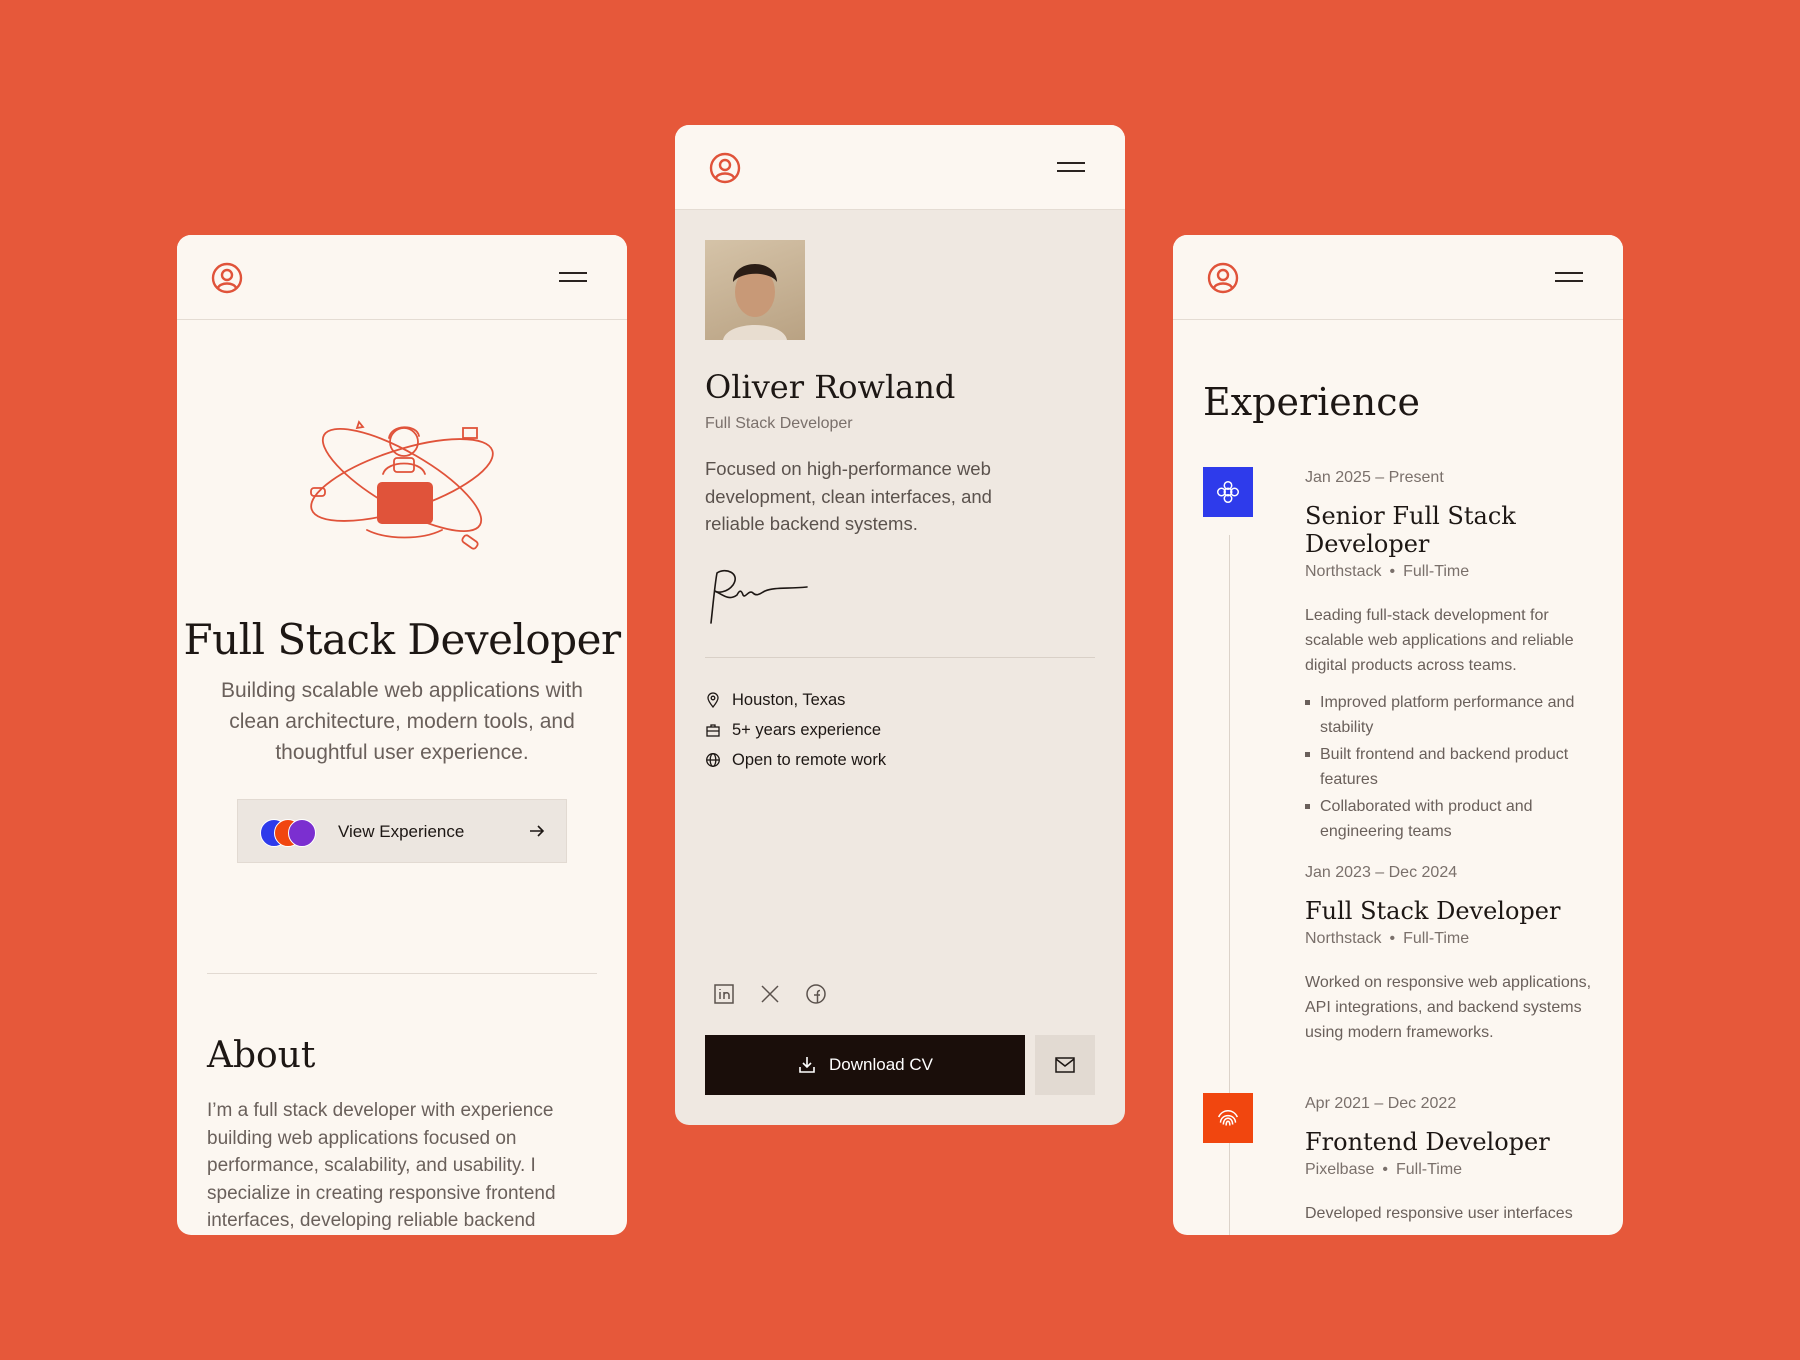 The width and height of the screenshot is (1800, 1360). Describe the element at coordinates (713, 730) in the screenshot. I see `briefcase-icon` at that location.